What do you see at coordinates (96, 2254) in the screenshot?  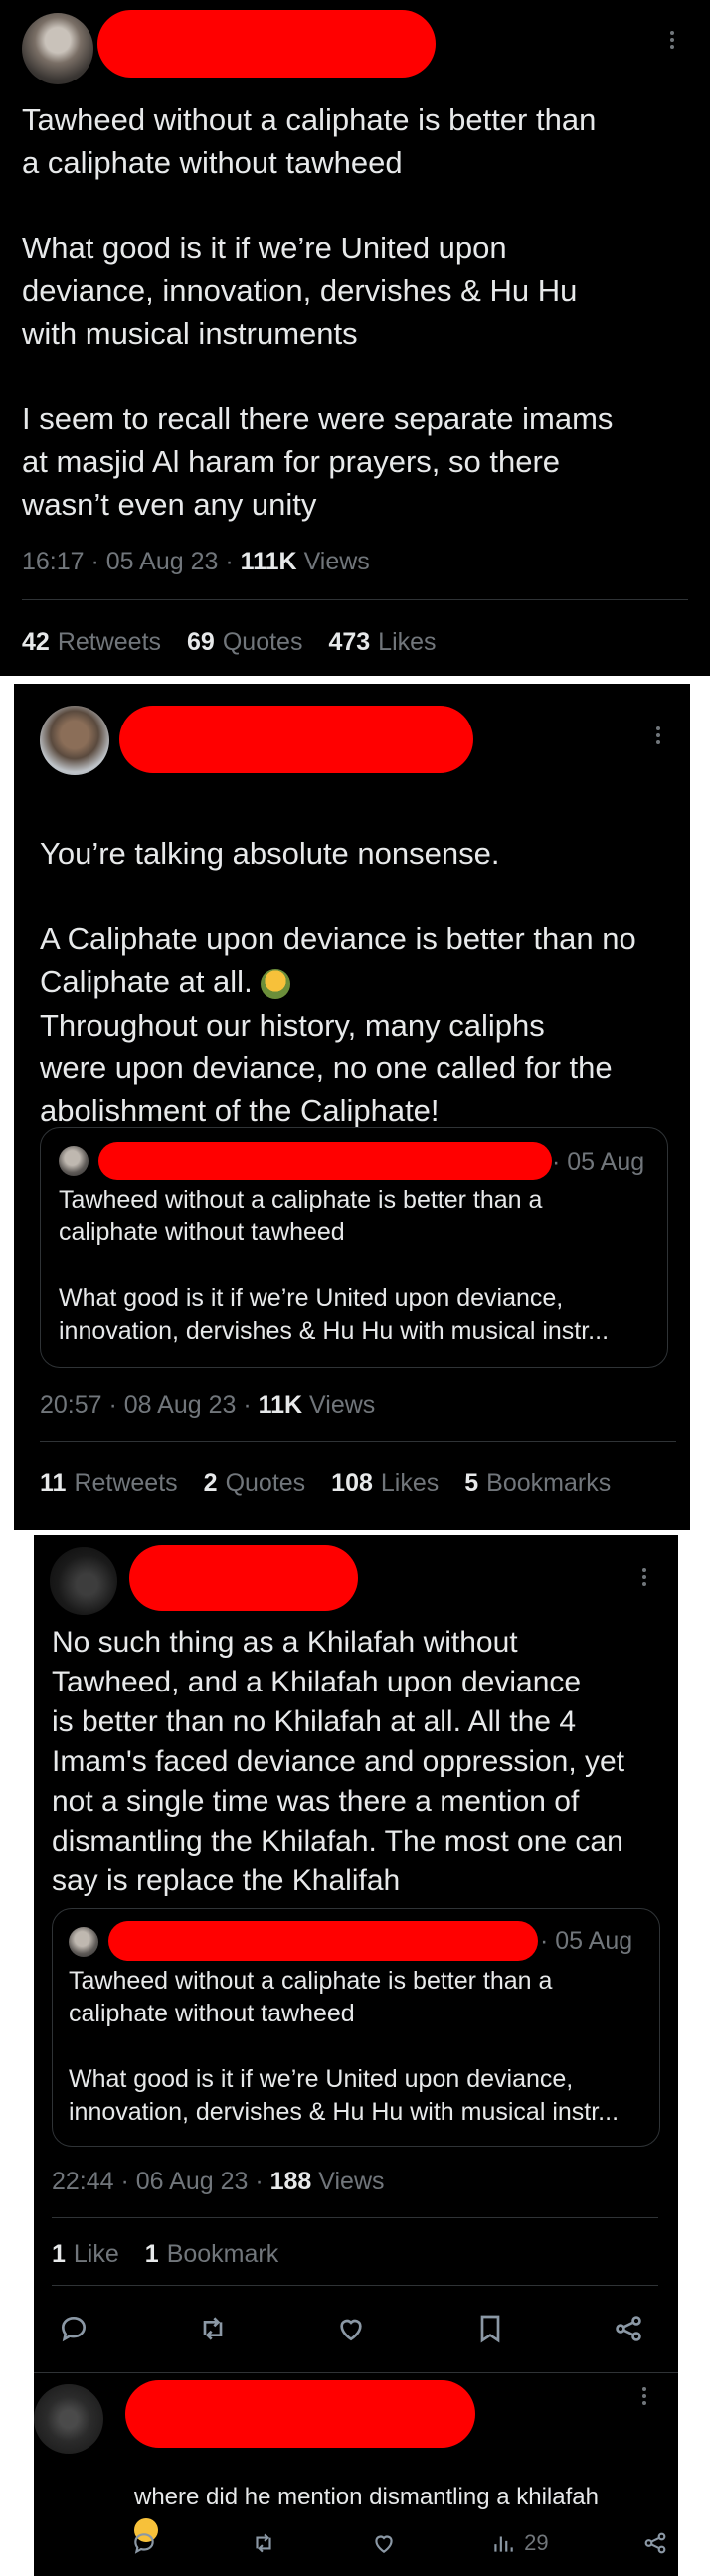 I see `likes-link: Like` at bounding box center [96, 2254].